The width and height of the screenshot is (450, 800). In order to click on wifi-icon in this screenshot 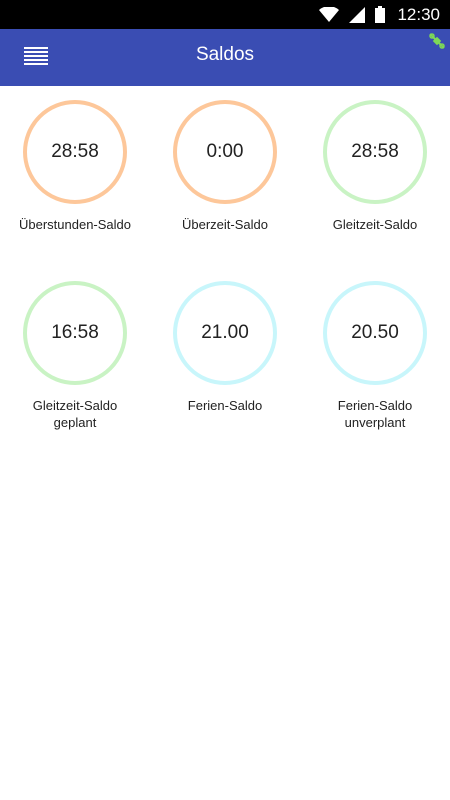, I will do `click(329, 14)`.